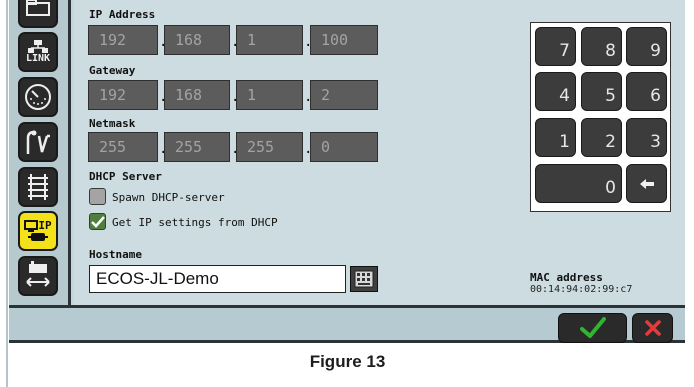 This screenshot has width=694, height=387. Describe the element at coordinates (646, 91) in the screenshot. I see `keypad-key-6: 6` at that location.